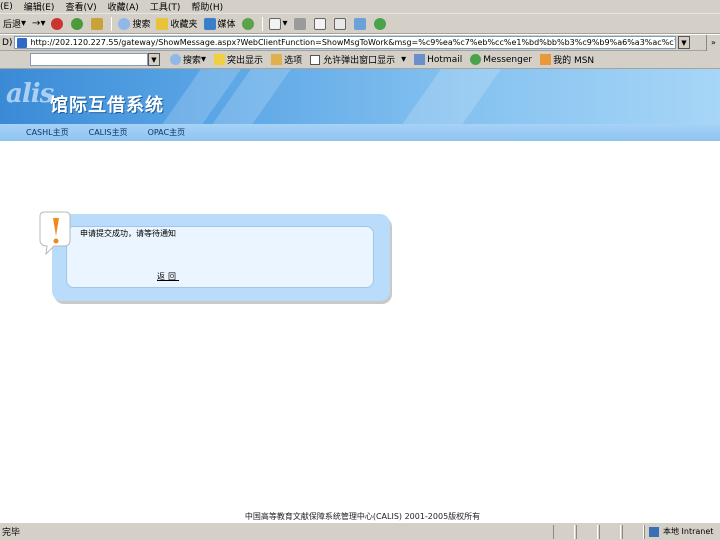 The image size is (720, 540). What do you see at coordinates (277, 59) in the screenshot?
I see `options-icon` at bounding box center [277, 59].